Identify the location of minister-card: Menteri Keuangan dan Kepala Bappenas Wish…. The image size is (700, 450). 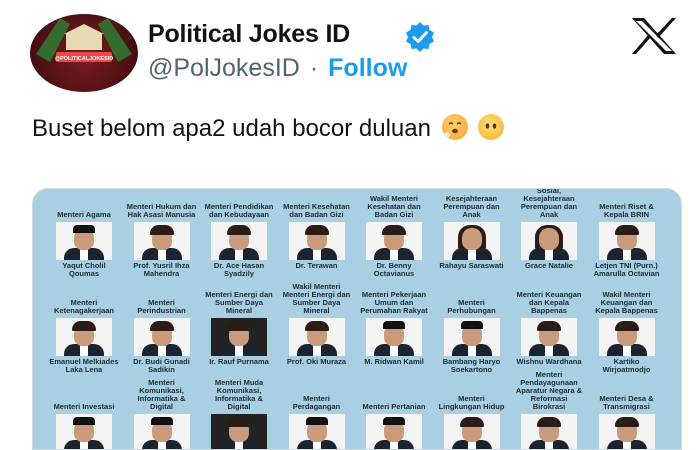
(549, 327).